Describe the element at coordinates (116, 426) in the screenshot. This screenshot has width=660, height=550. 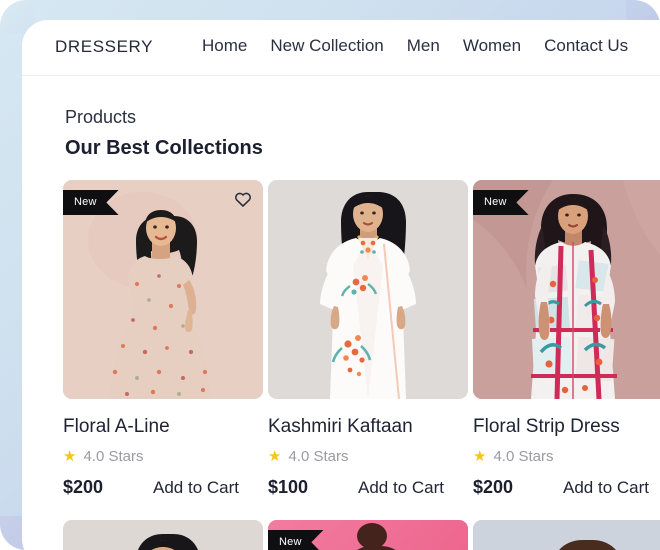
I see `product-name: Floral A-Line` at that location.